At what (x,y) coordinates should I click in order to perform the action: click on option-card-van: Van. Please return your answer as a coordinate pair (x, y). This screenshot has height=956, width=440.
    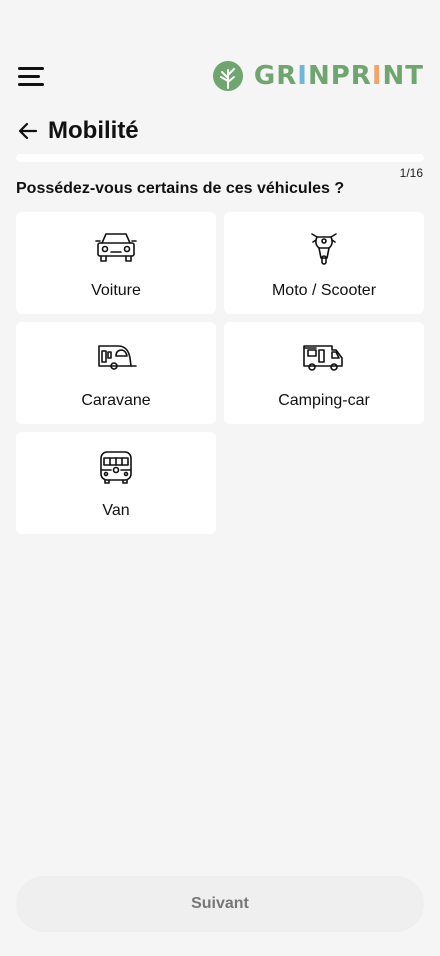
    Looking at the image, I should click on (116, 483).